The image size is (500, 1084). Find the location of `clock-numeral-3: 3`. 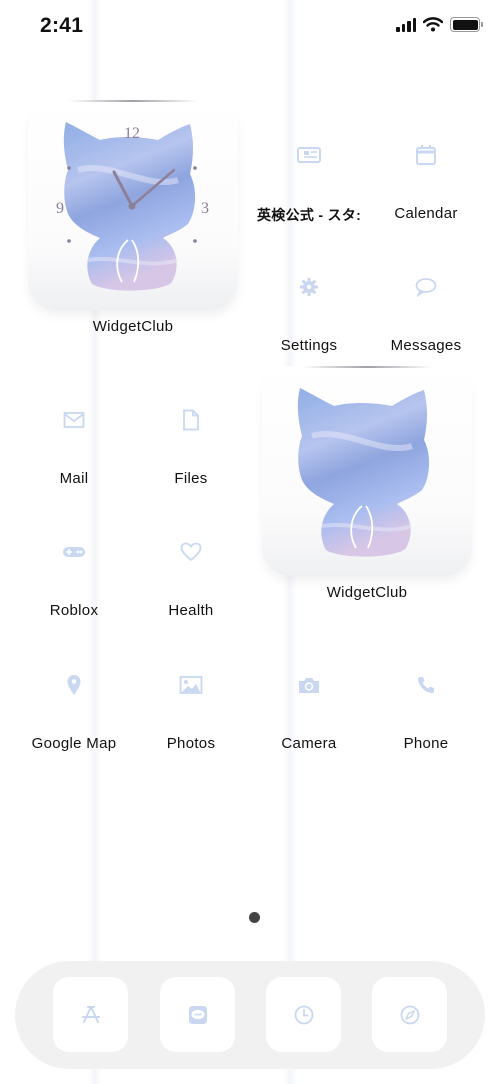

clock-numeral-3: 3 is located at coordinates (205, 208).